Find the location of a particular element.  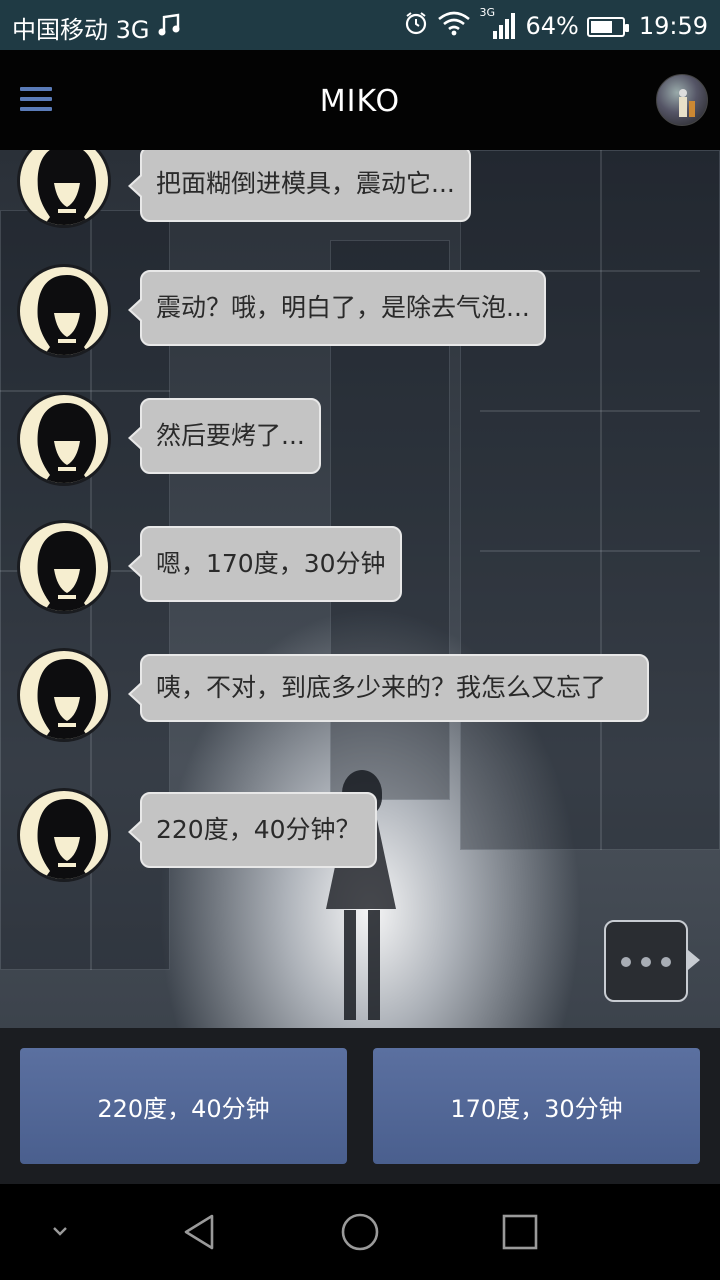

message-bubble: 220度，40分钟？ is located at coordinates (252, 830).